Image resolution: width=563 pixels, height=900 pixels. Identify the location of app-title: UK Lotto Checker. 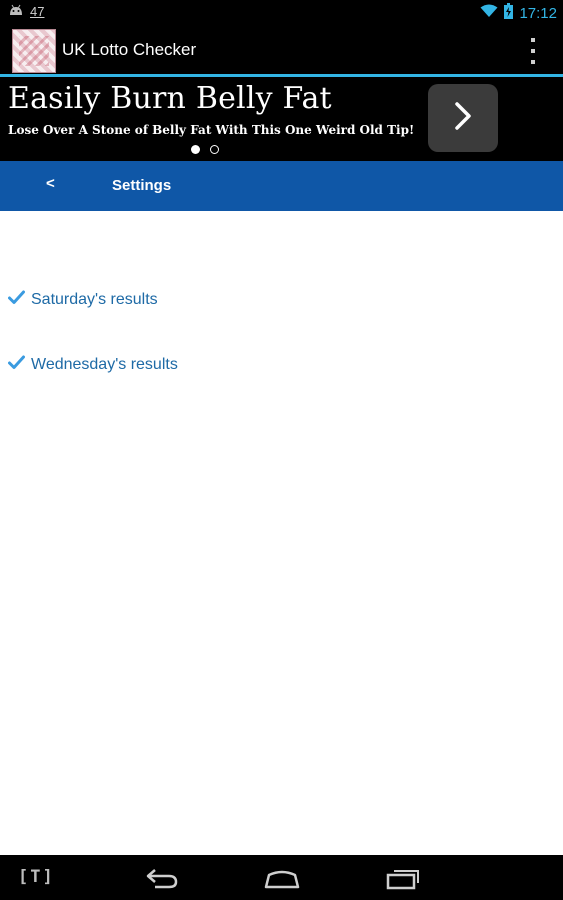
(129, 49).